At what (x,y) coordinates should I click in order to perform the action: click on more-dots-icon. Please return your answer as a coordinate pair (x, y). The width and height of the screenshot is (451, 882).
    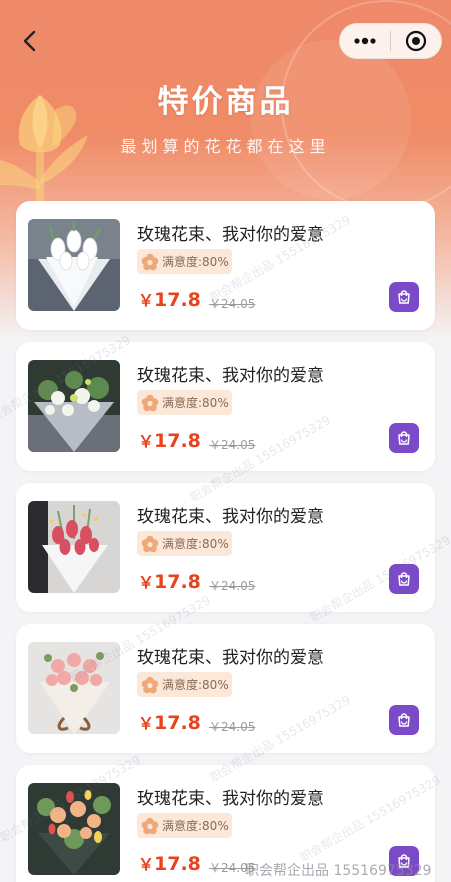
    Looking at the image, I should click on (365, 41).